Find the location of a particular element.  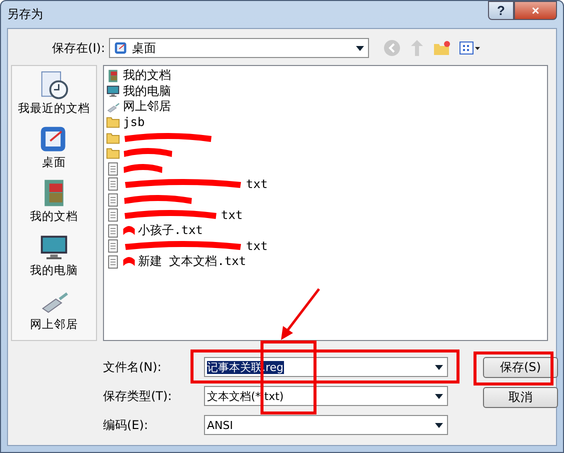

places-item: 我最近的文档 is located at coordinates (54, 93).